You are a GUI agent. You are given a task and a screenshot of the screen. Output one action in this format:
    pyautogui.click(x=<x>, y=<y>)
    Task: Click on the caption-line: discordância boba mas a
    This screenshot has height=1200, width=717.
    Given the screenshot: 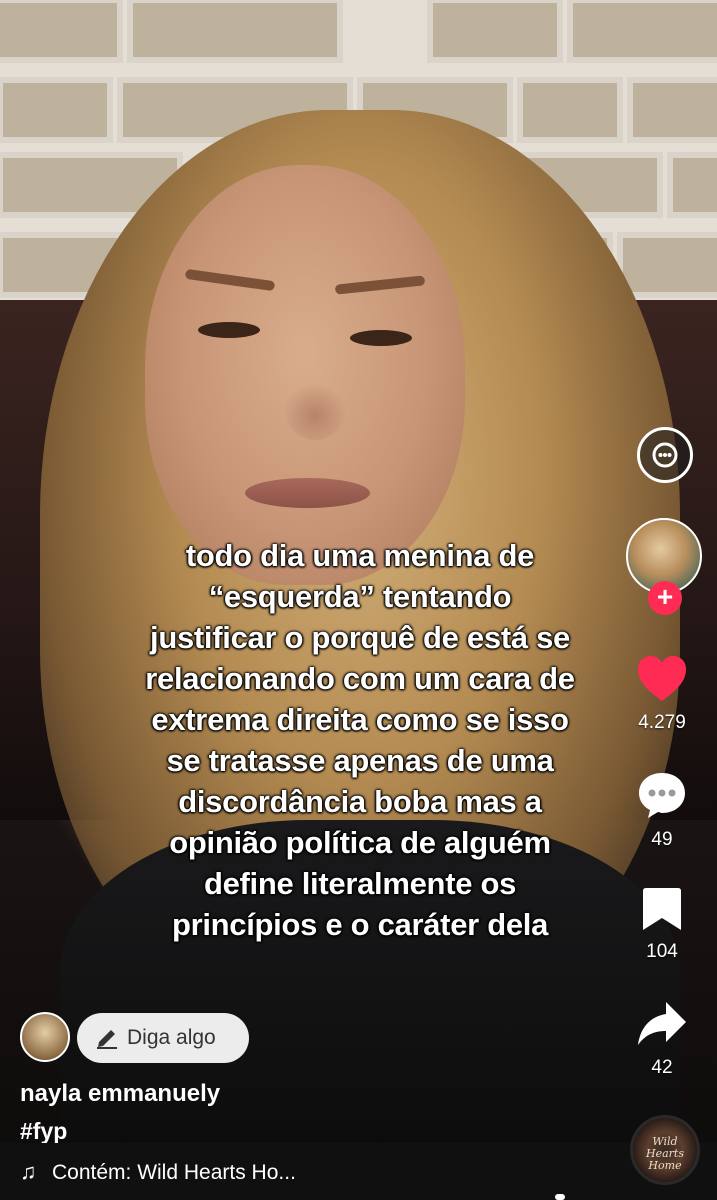 What is the action you would take?
    pyautogui.click(x=360, y=801)
    